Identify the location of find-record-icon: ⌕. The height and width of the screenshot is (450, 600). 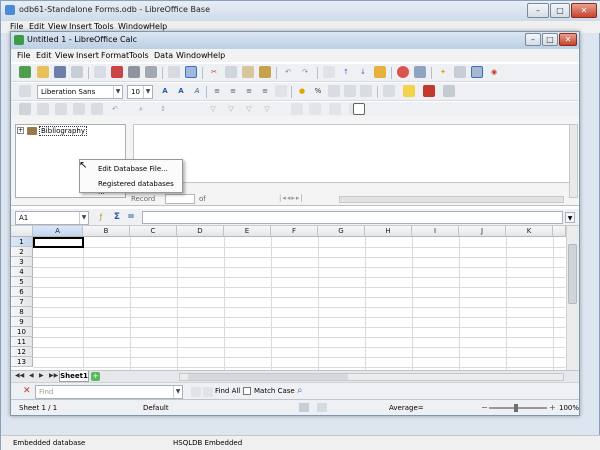
(141, 109).